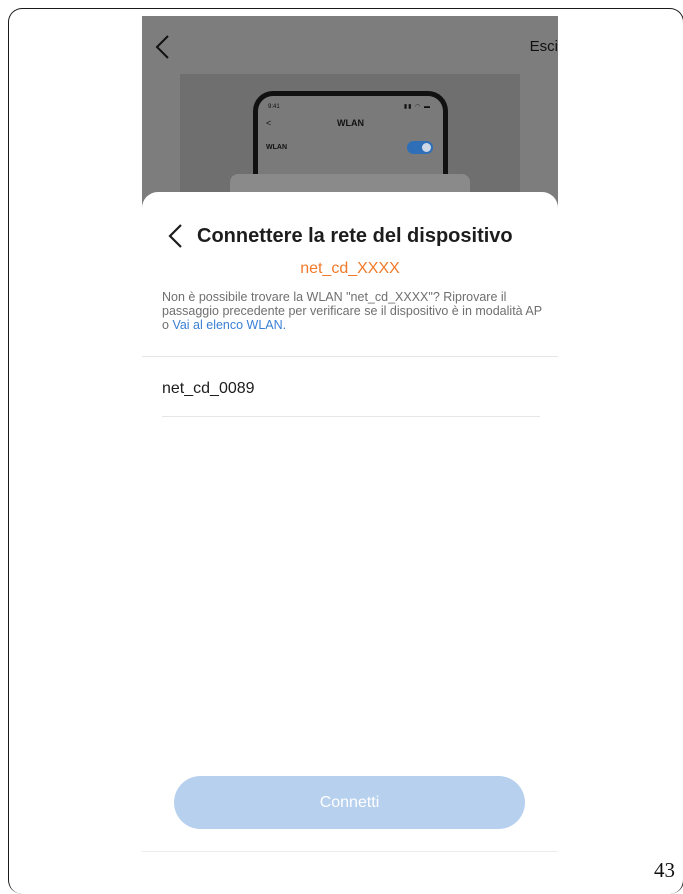 The image size is (683, 894). Describe the element at coordinates (176, 236) in the screenshot. I see `back-chevron-icon` at that location.